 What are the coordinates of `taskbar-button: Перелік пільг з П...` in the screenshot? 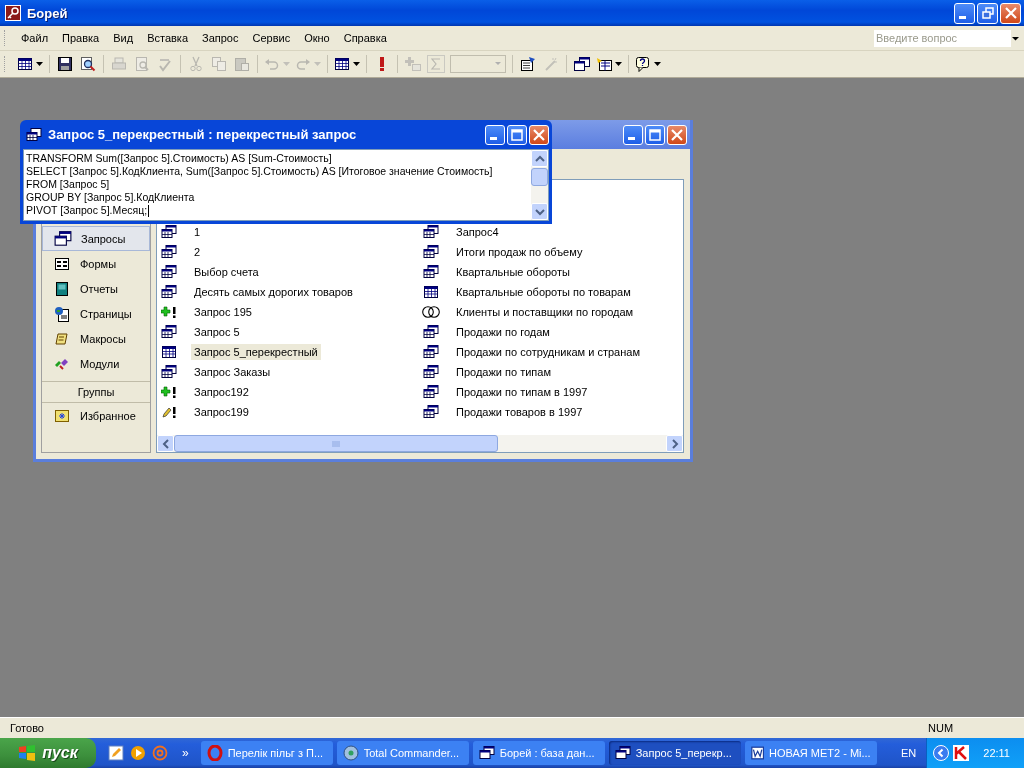 It's located at (266, 753).